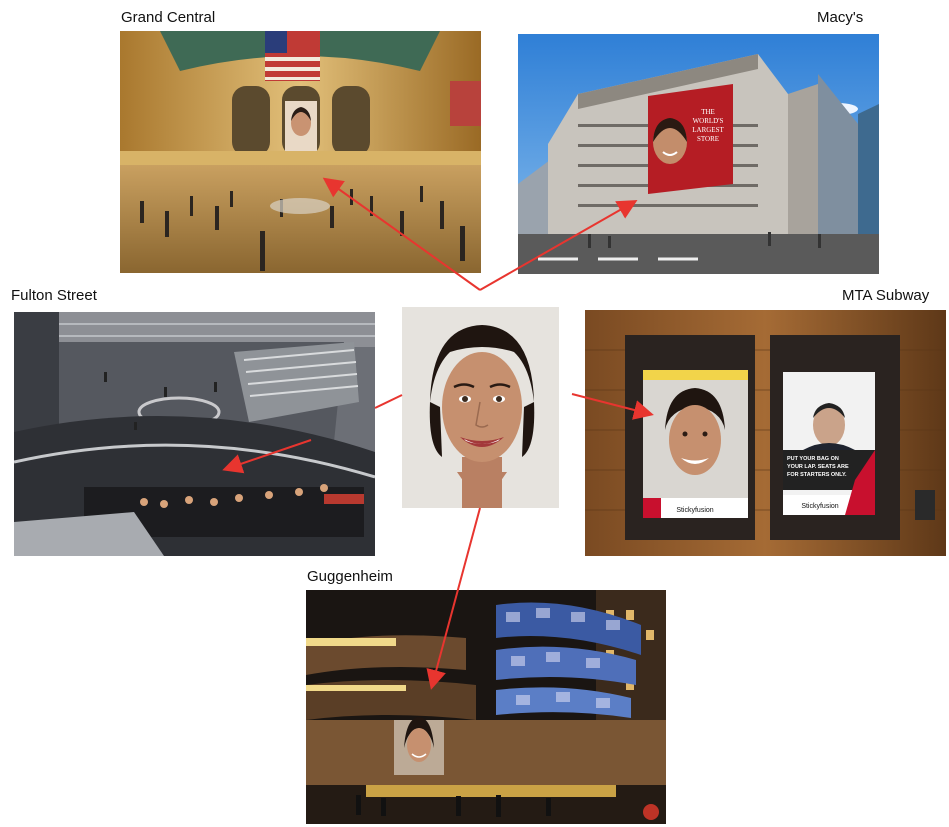 This screenshot has width=949, height=827. Describe the element at coordinates (350, 576) in the screenshot. I see `label-guggenheim: Guggenheim` at that location.